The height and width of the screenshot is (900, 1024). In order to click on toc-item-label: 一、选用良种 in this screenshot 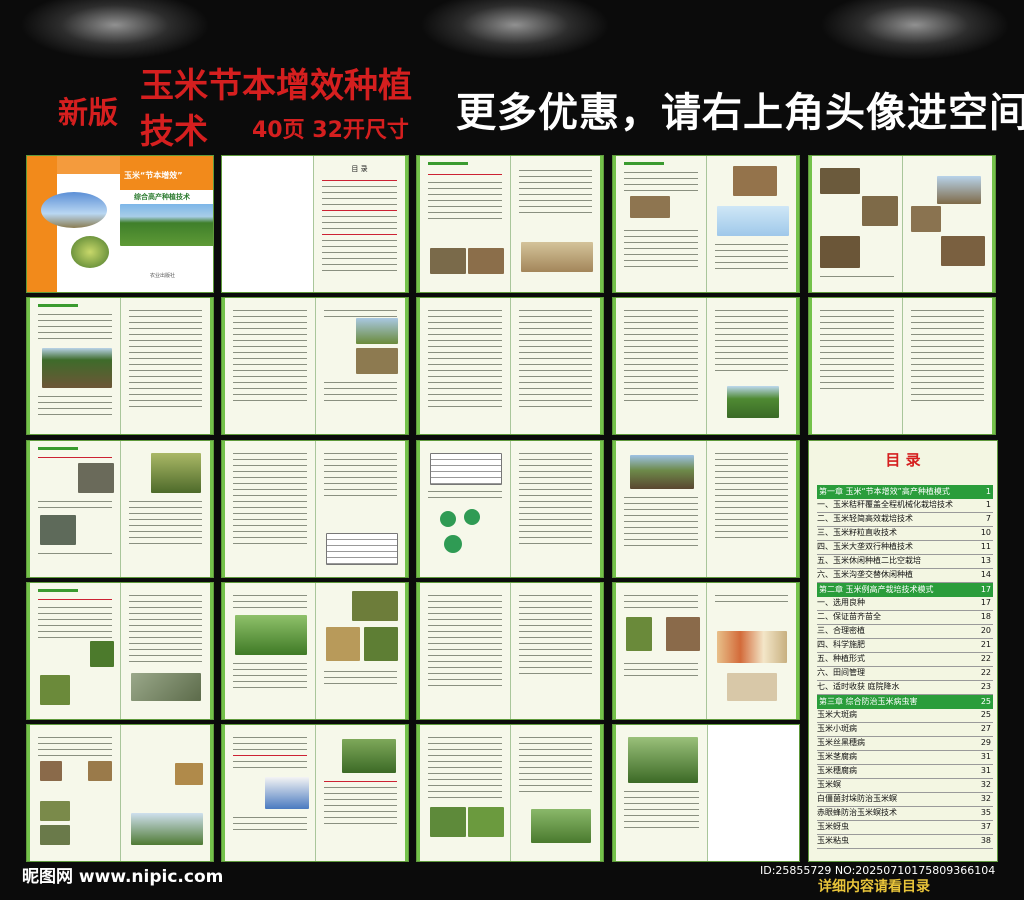, I will do `click(841, 602)`.